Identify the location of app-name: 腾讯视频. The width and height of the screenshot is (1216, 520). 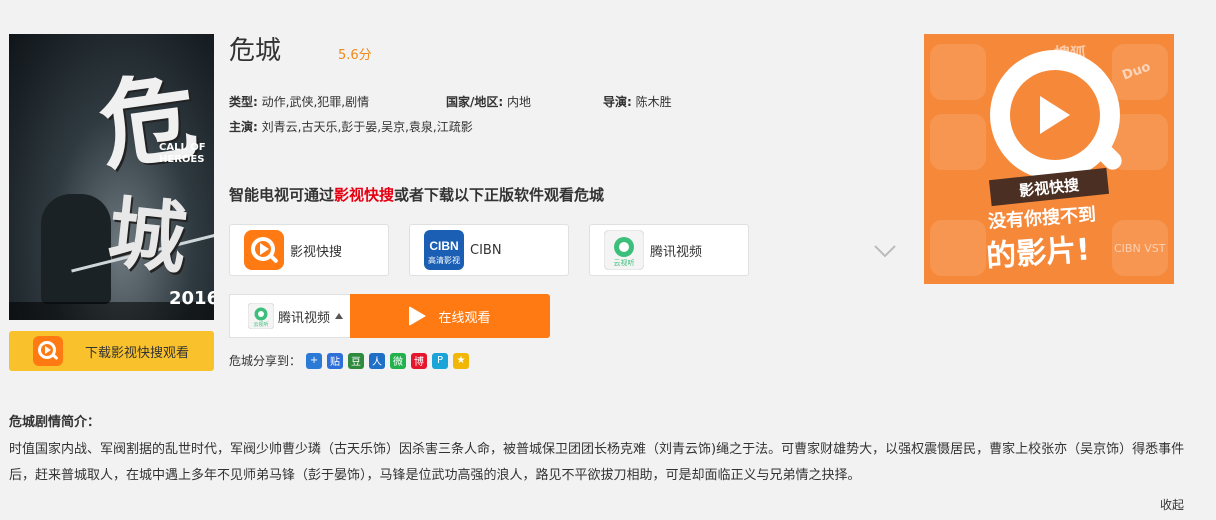
(676, 252).